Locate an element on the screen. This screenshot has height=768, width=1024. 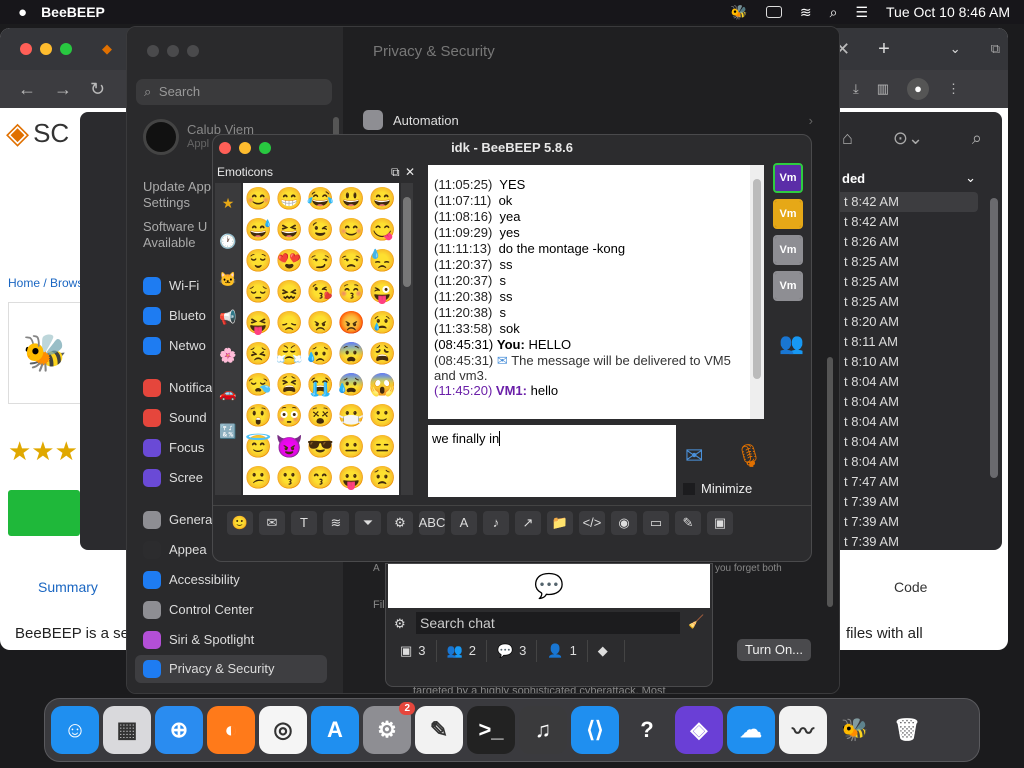
chat-tab: ◆ is located at coordinates (606, 651).